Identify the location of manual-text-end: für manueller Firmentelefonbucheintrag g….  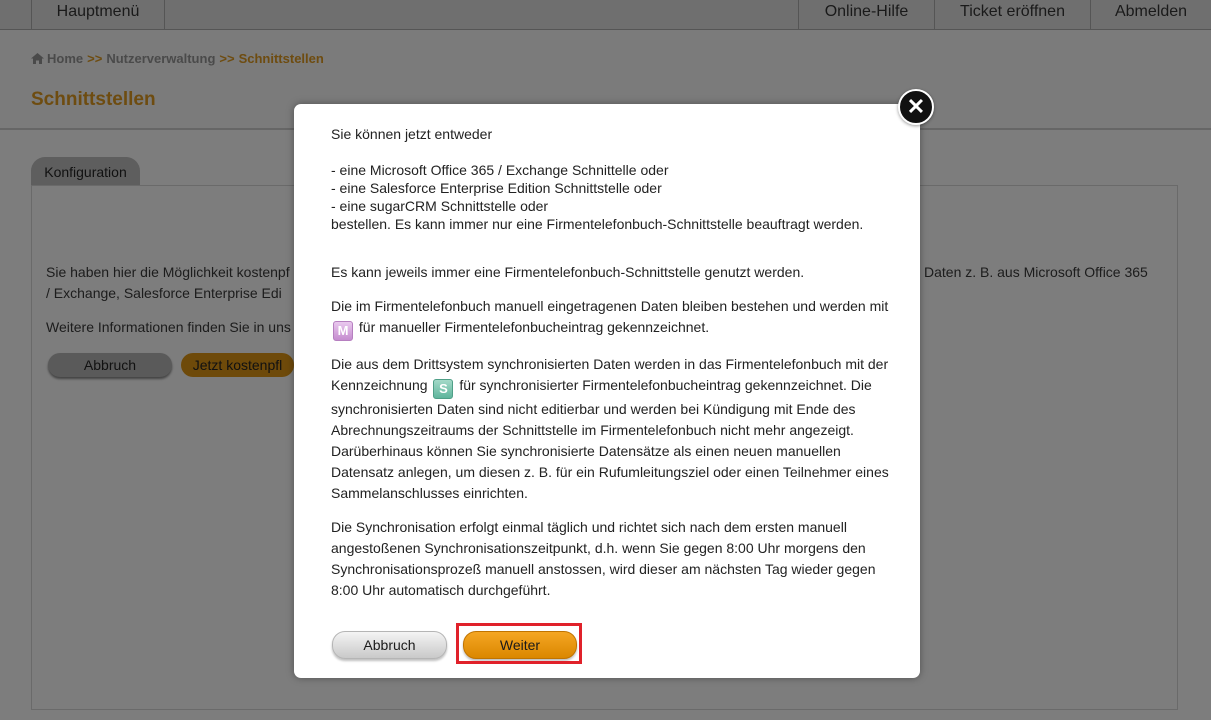
(534, 327).